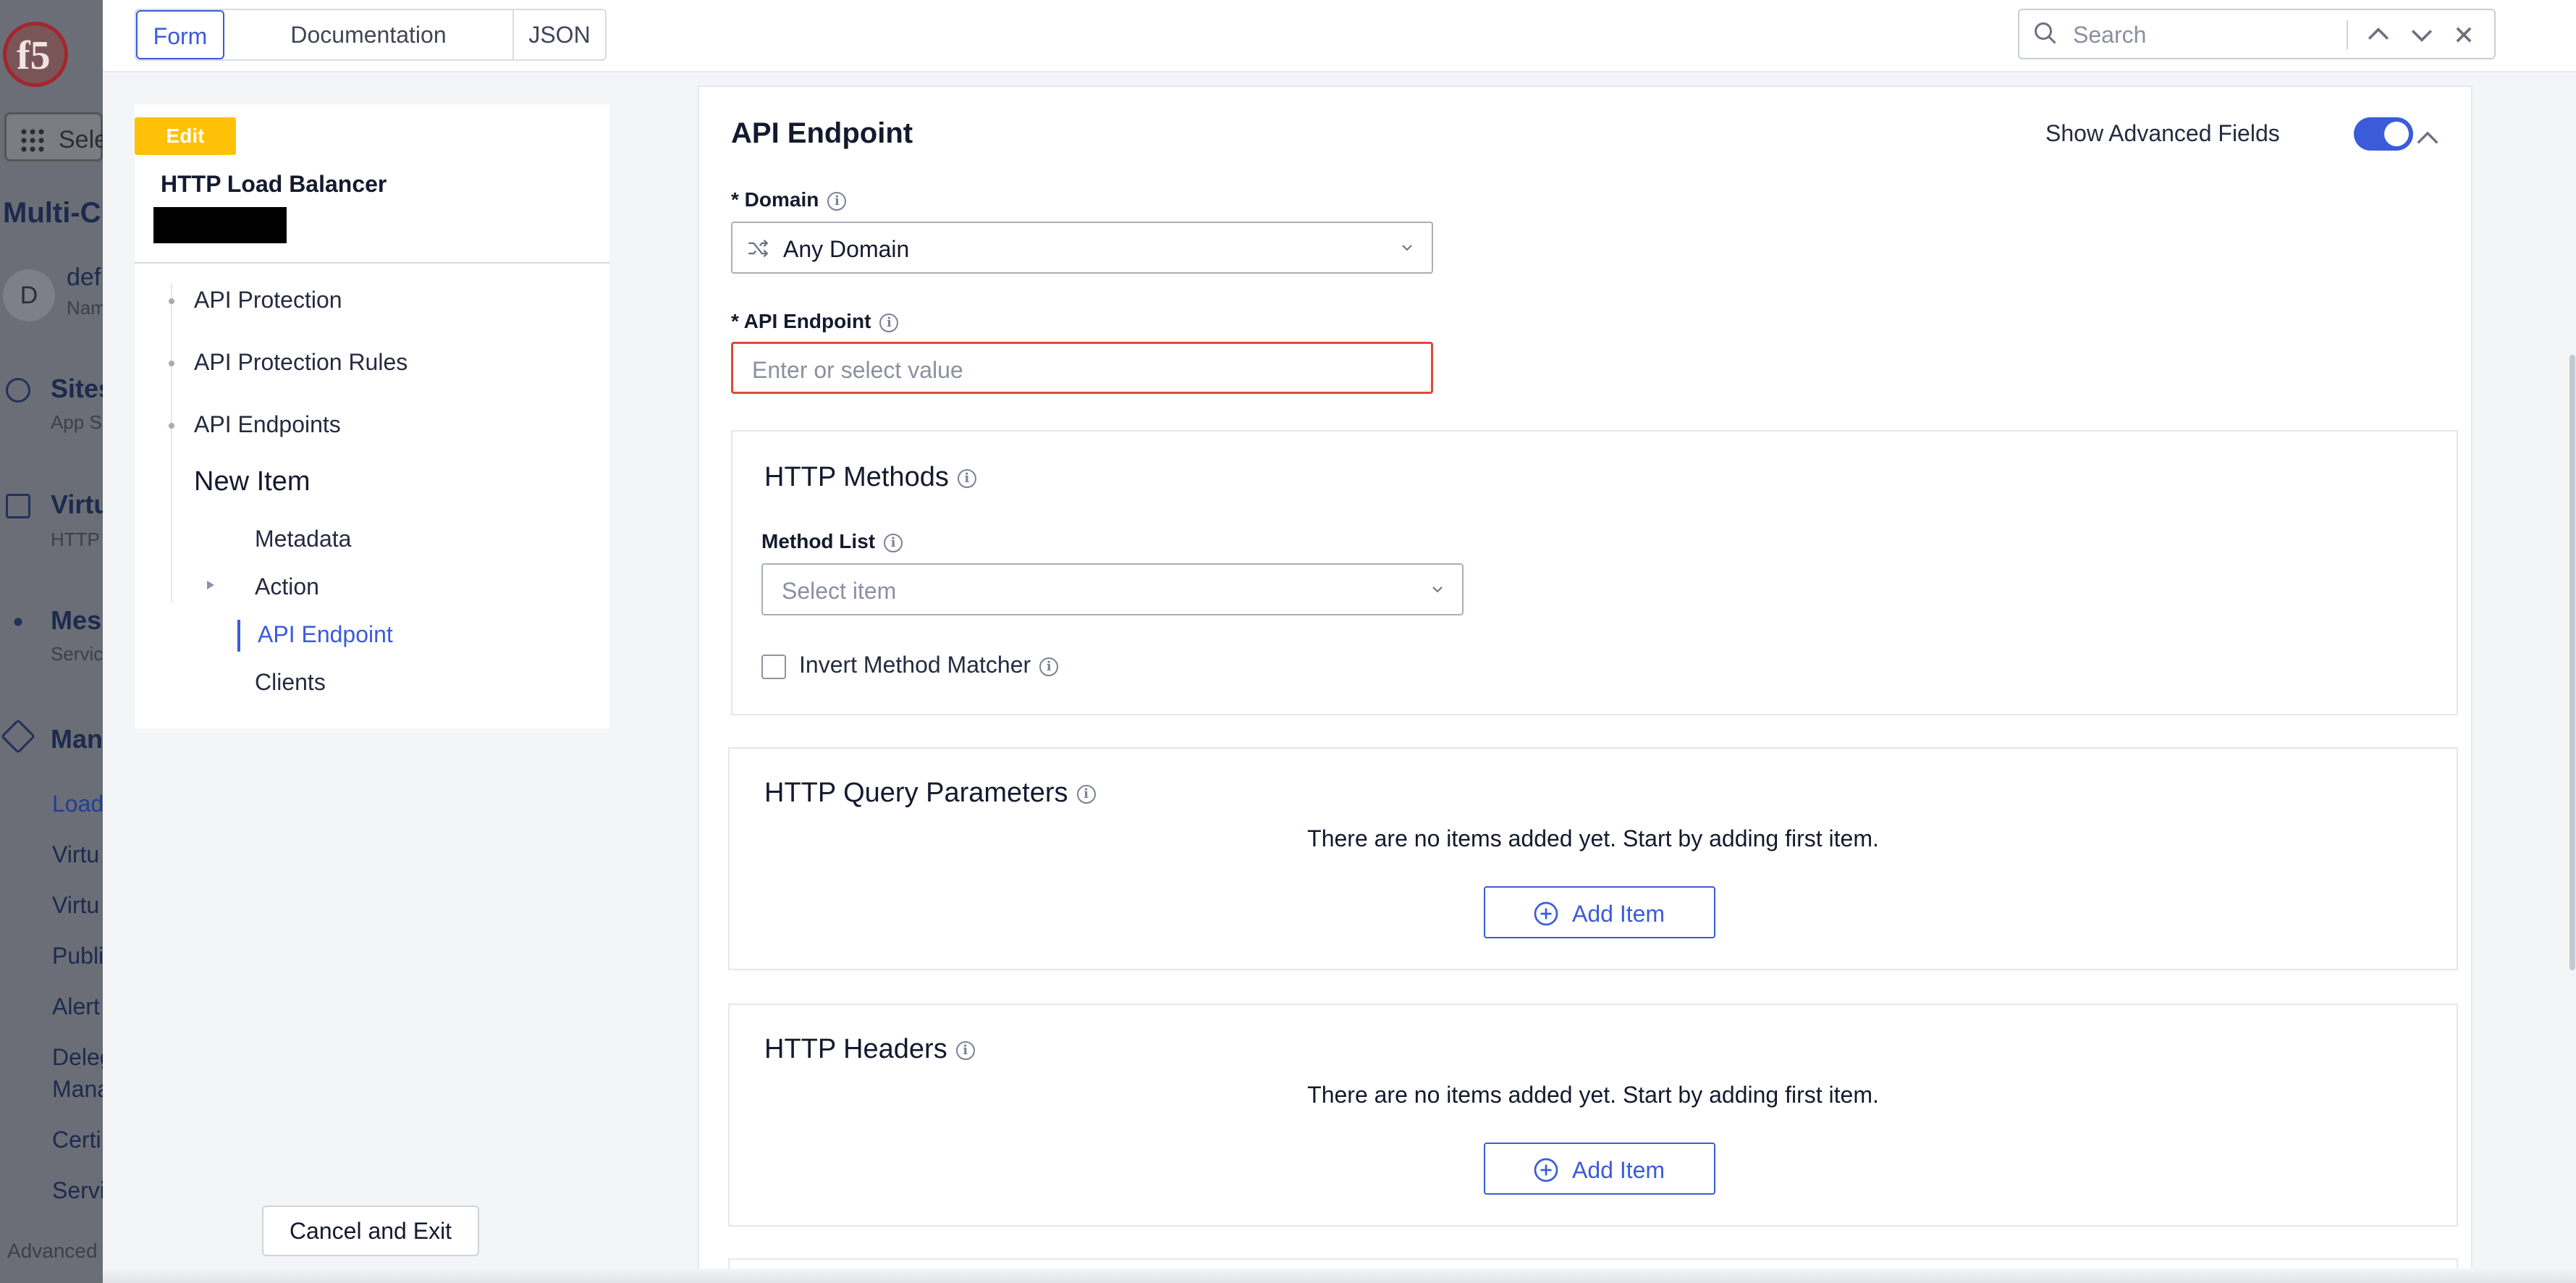  What do you see at coordinates (77, 1057) in the screenshot?
I see `bg-menu-item: Deleg` at bounding box center [77, 1057].